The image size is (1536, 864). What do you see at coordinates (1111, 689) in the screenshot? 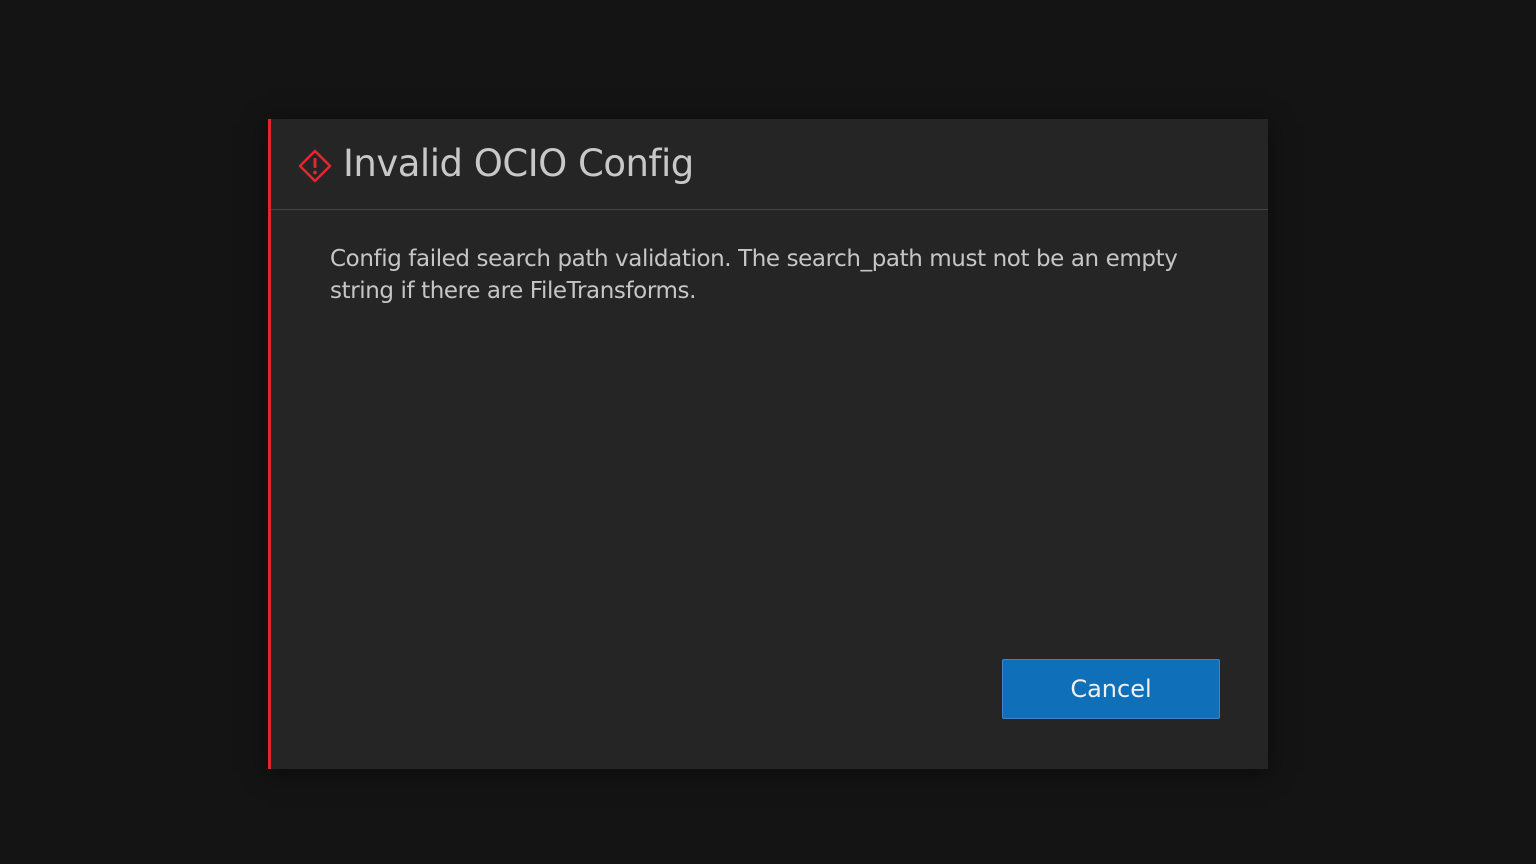
I see `cancel-button: Cancel` at bounding box center [1111, 689].